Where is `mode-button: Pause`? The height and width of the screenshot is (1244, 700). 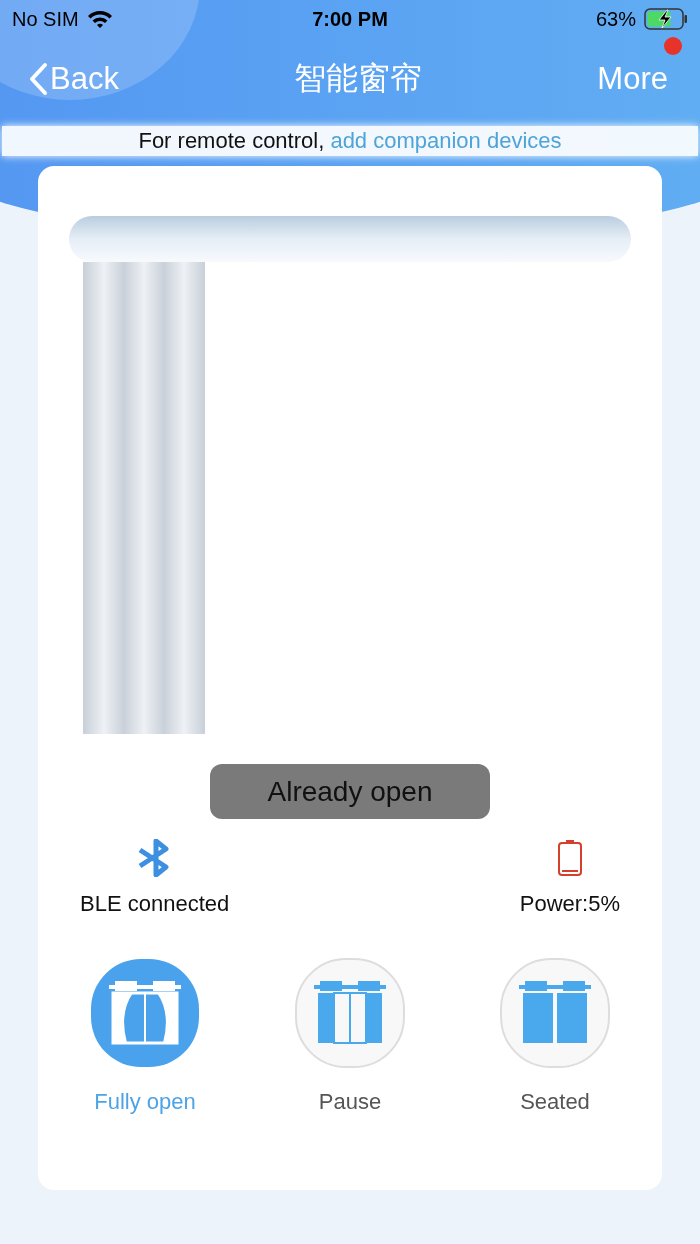
mode-button: Pause is located at coordinates (350, 1036).